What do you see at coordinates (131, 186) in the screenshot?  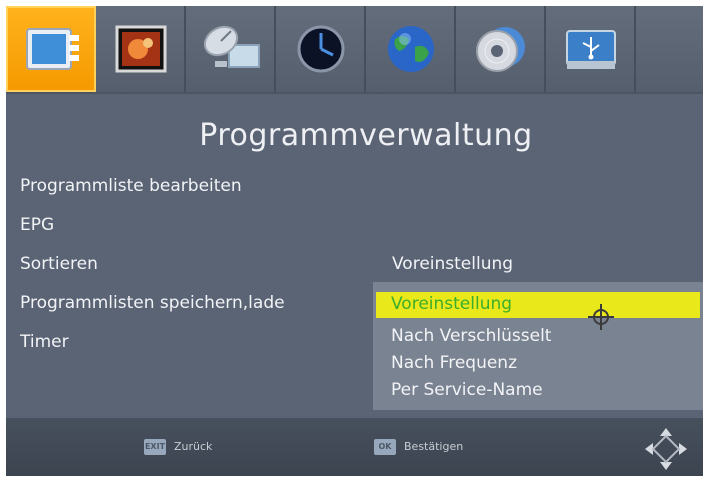 I see `menu-item-edit-list: Programmliste bearbeiten` at bounding box center [131, 186].